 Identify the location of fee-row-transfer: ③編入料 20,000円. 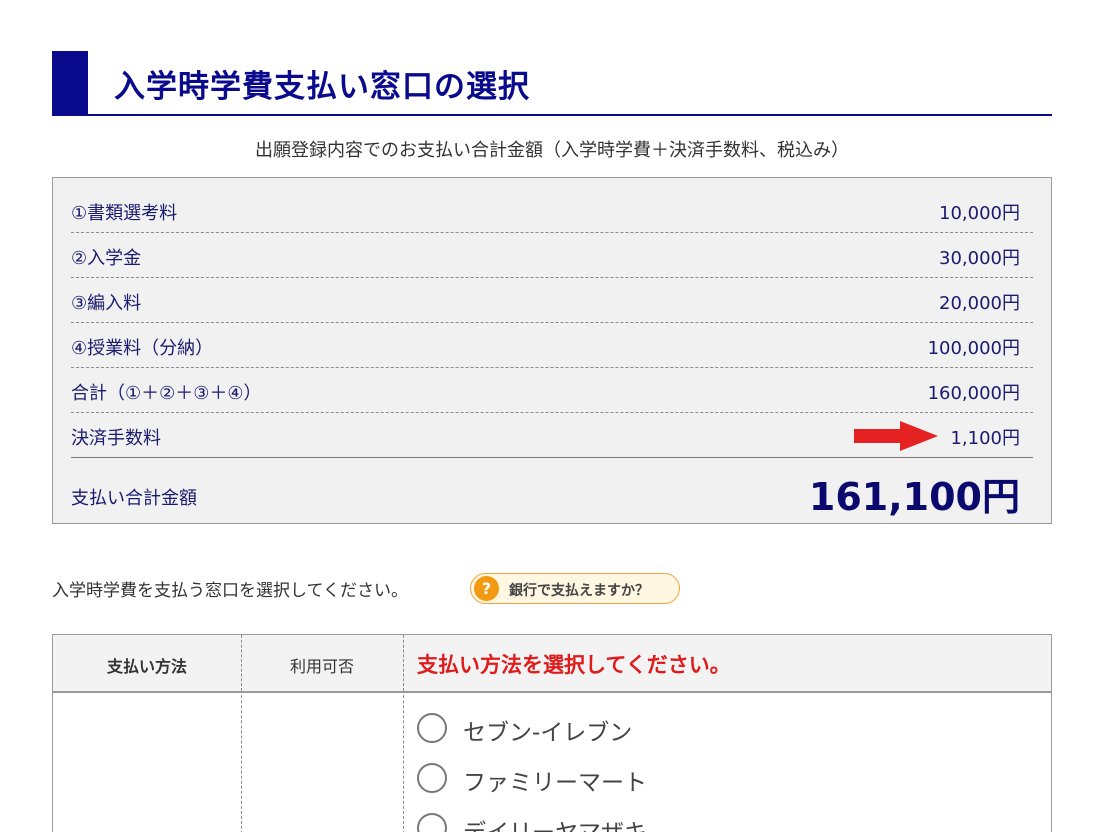
(552, 300).